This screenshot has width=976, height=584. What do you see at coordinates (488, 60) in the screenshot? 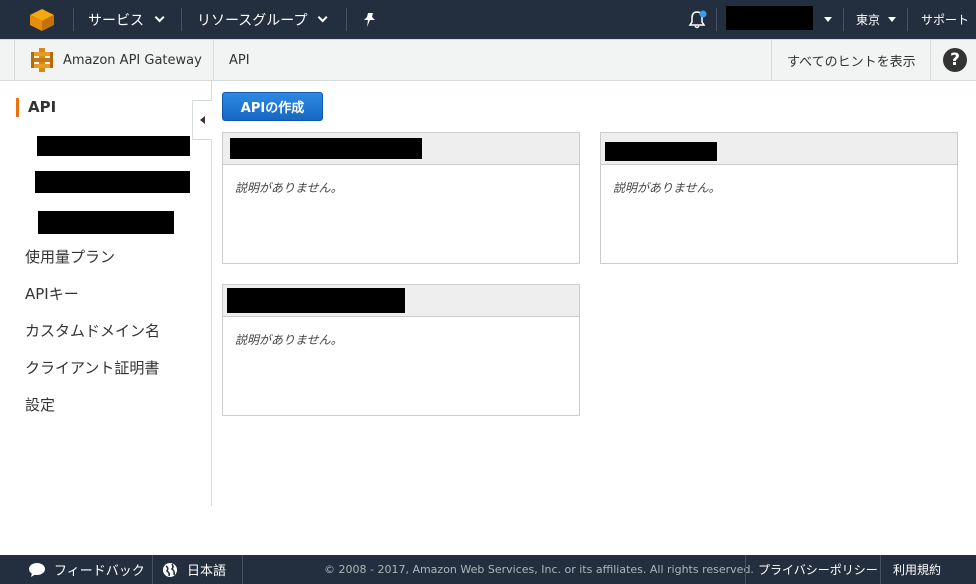
I see `service-header-bar: Amazon API Gateway API すべてのヒントを表示 ?` at bounding box center [488, 60].